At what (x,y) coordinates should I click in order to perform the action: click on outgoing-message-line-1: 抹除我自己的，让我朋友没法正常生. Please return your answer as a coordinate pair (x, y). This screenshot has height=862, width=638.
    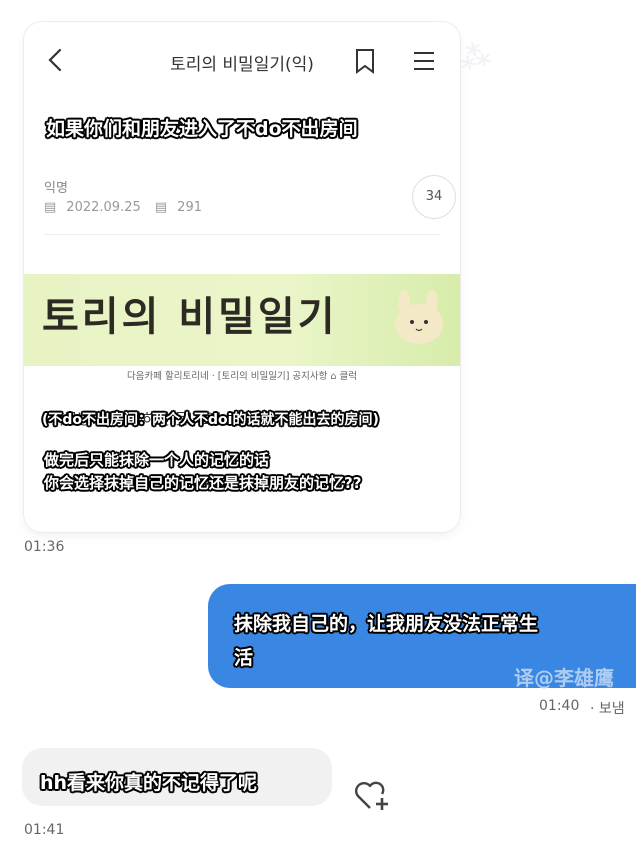
    Looking at the image, I should click on (386, 624).